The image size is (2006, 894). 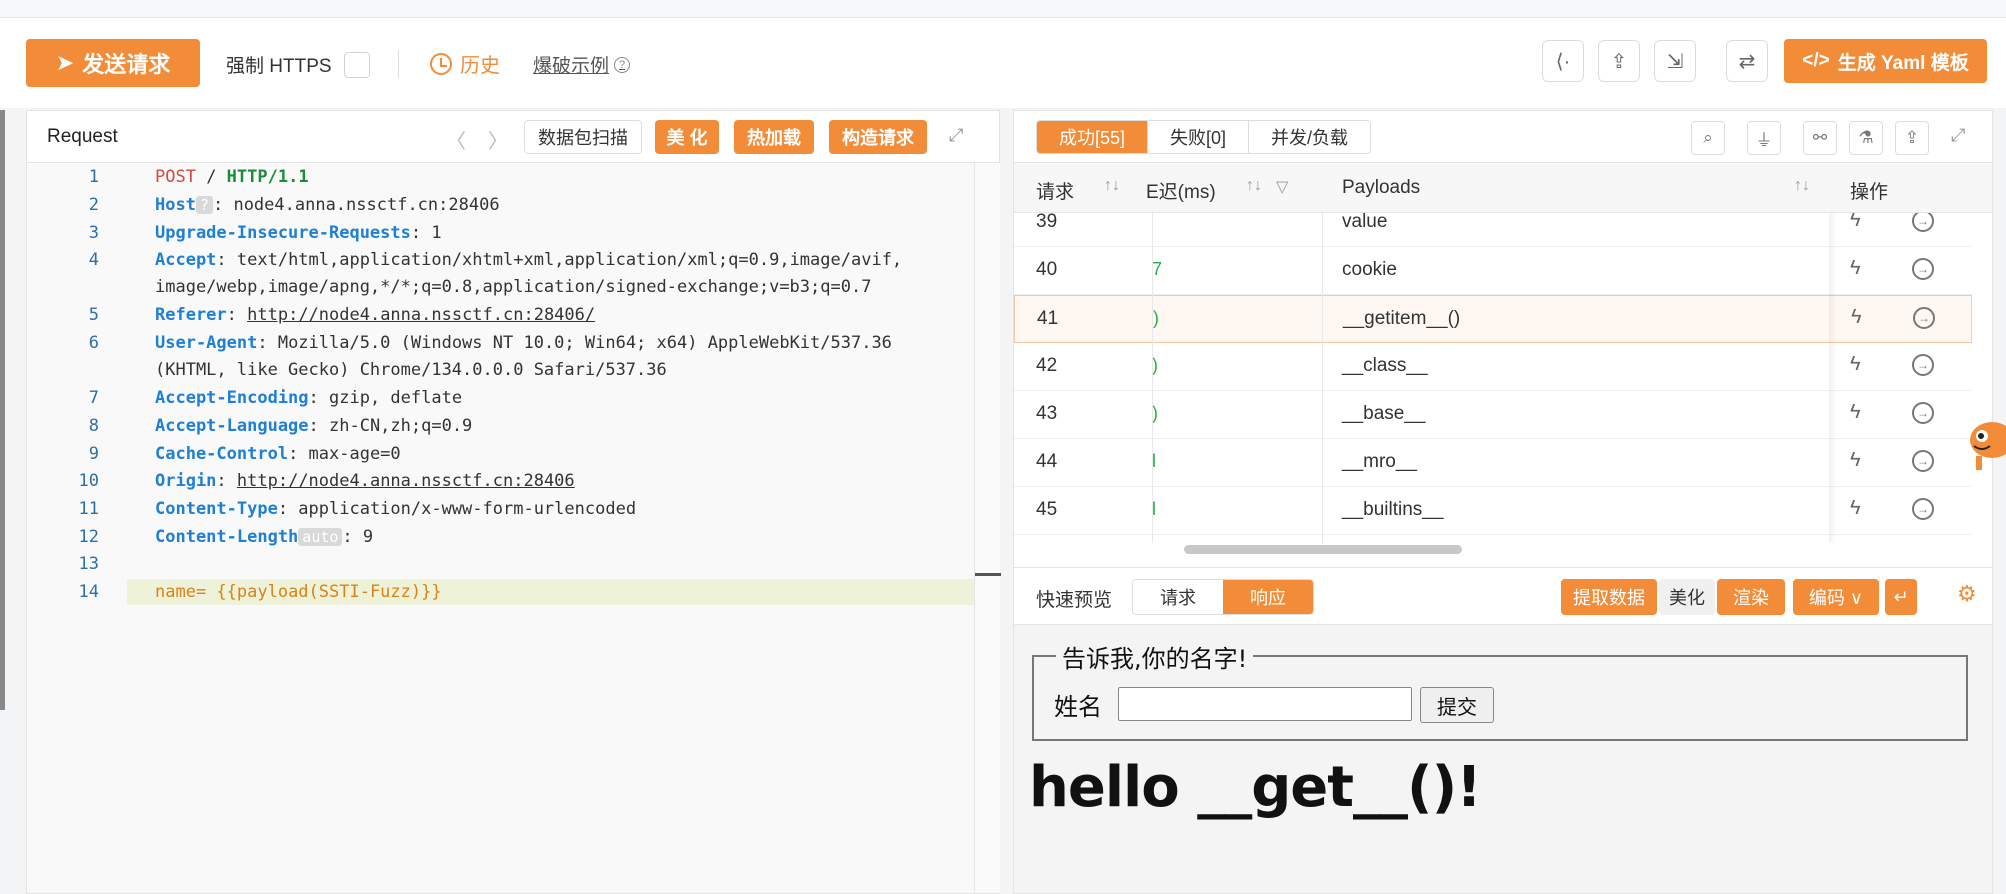 What do you see at coordinates (1093, 137) in the screenshot?
I see `tab-success: 成功[55]` at bounding box center [1093, 137].